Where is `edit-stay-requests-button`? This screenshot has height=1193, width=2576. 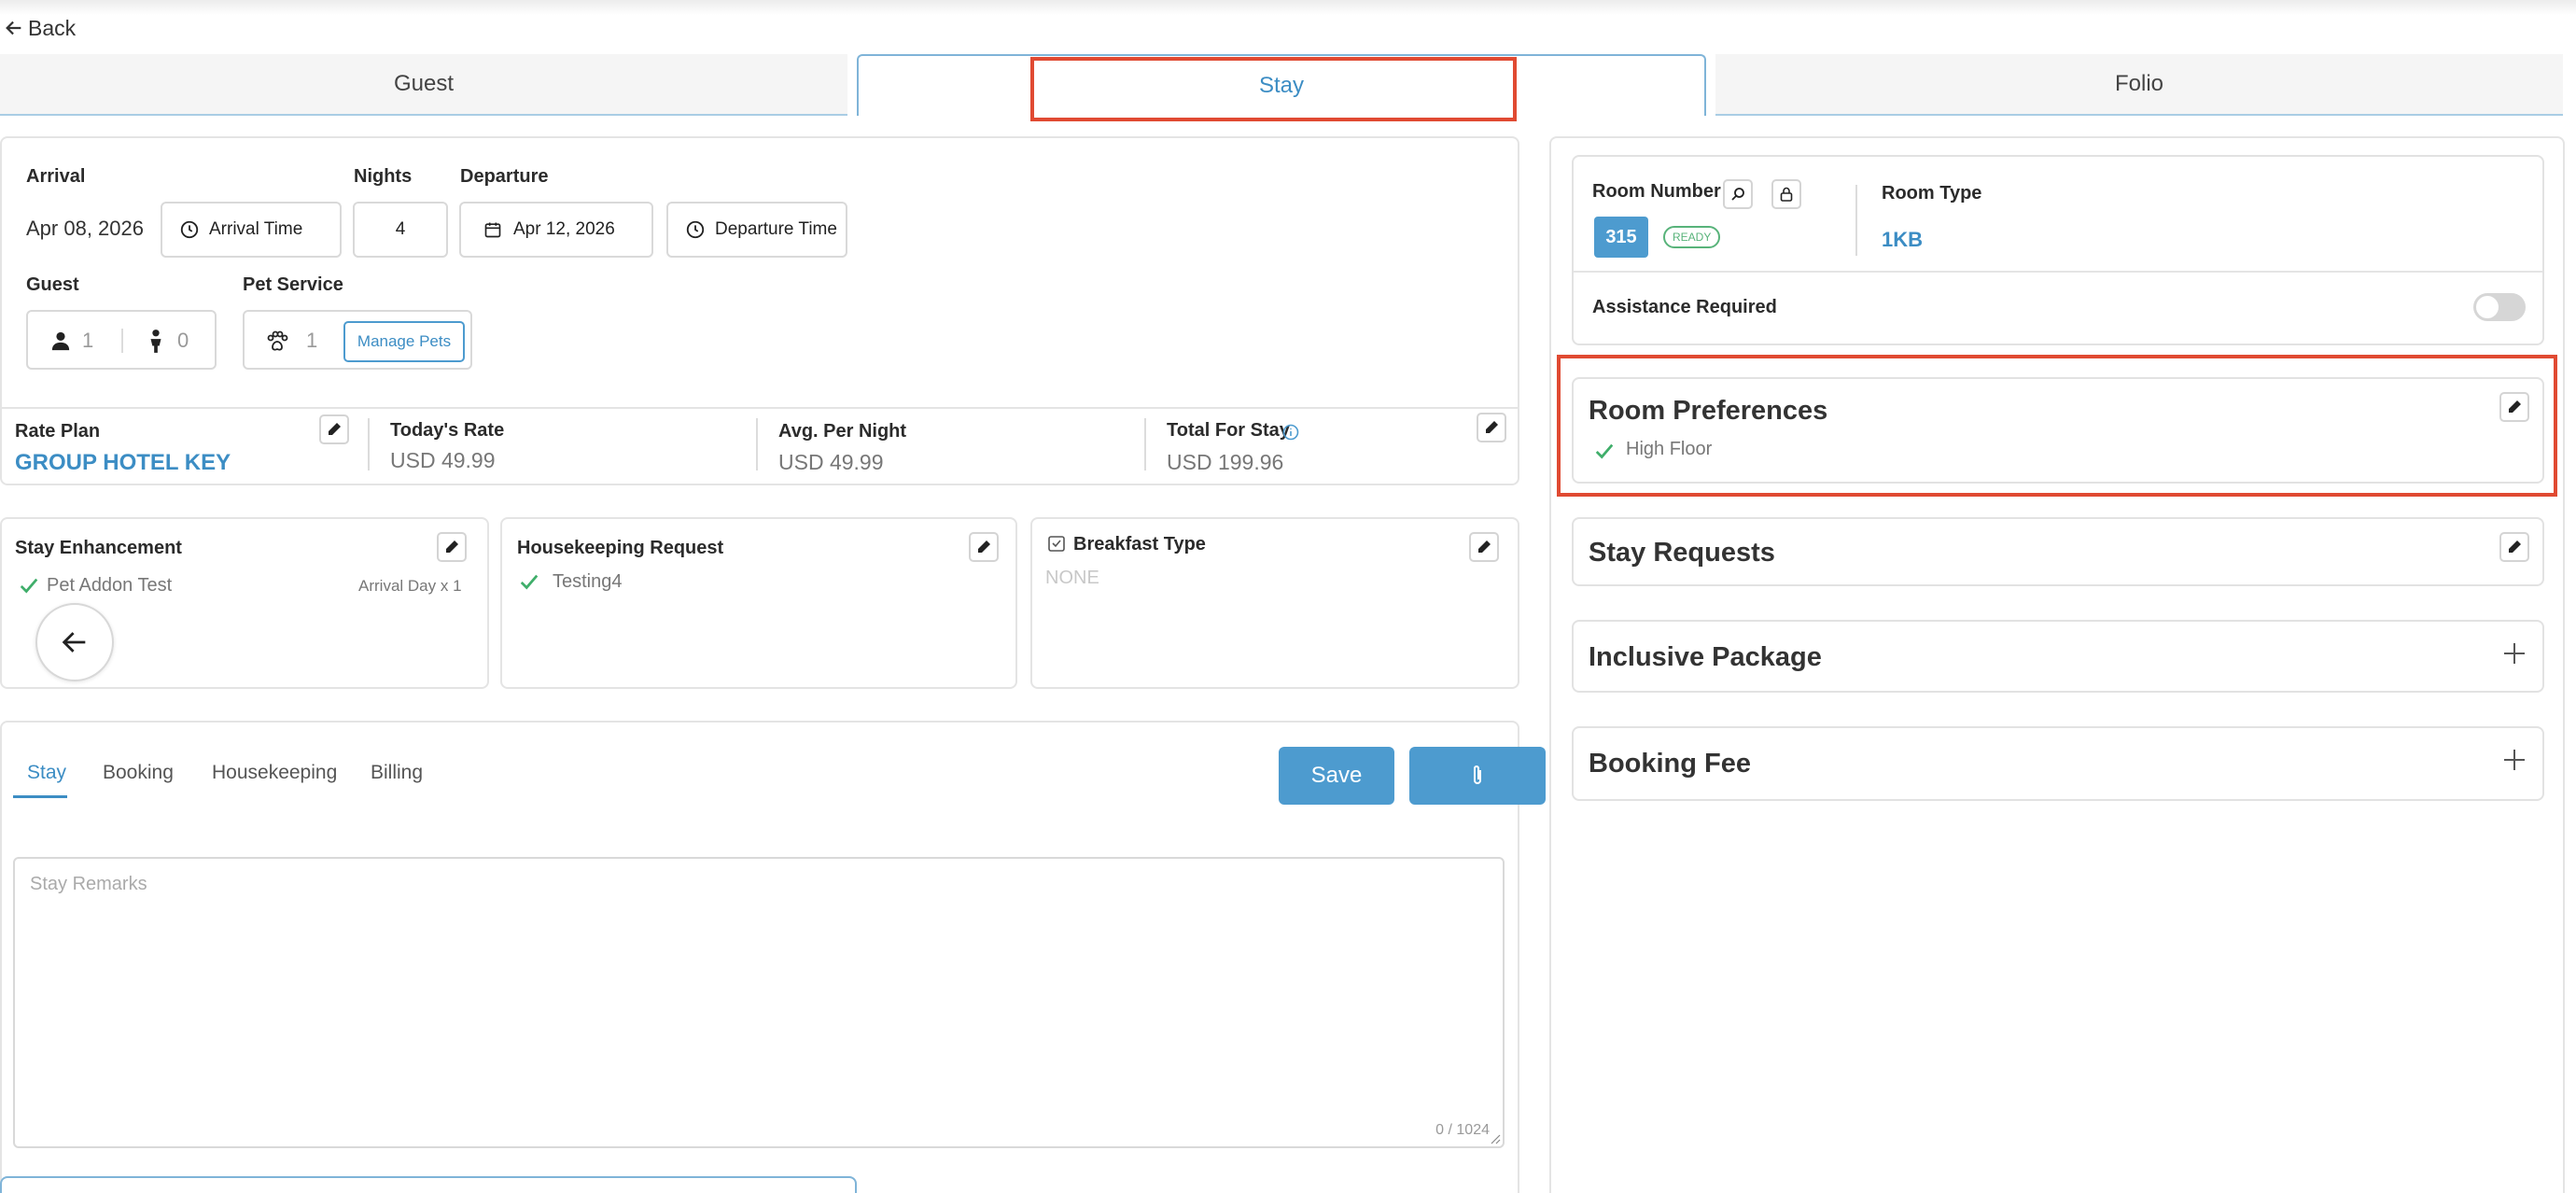 edit-stay-requests-button is located at coordinates (2514, 547).